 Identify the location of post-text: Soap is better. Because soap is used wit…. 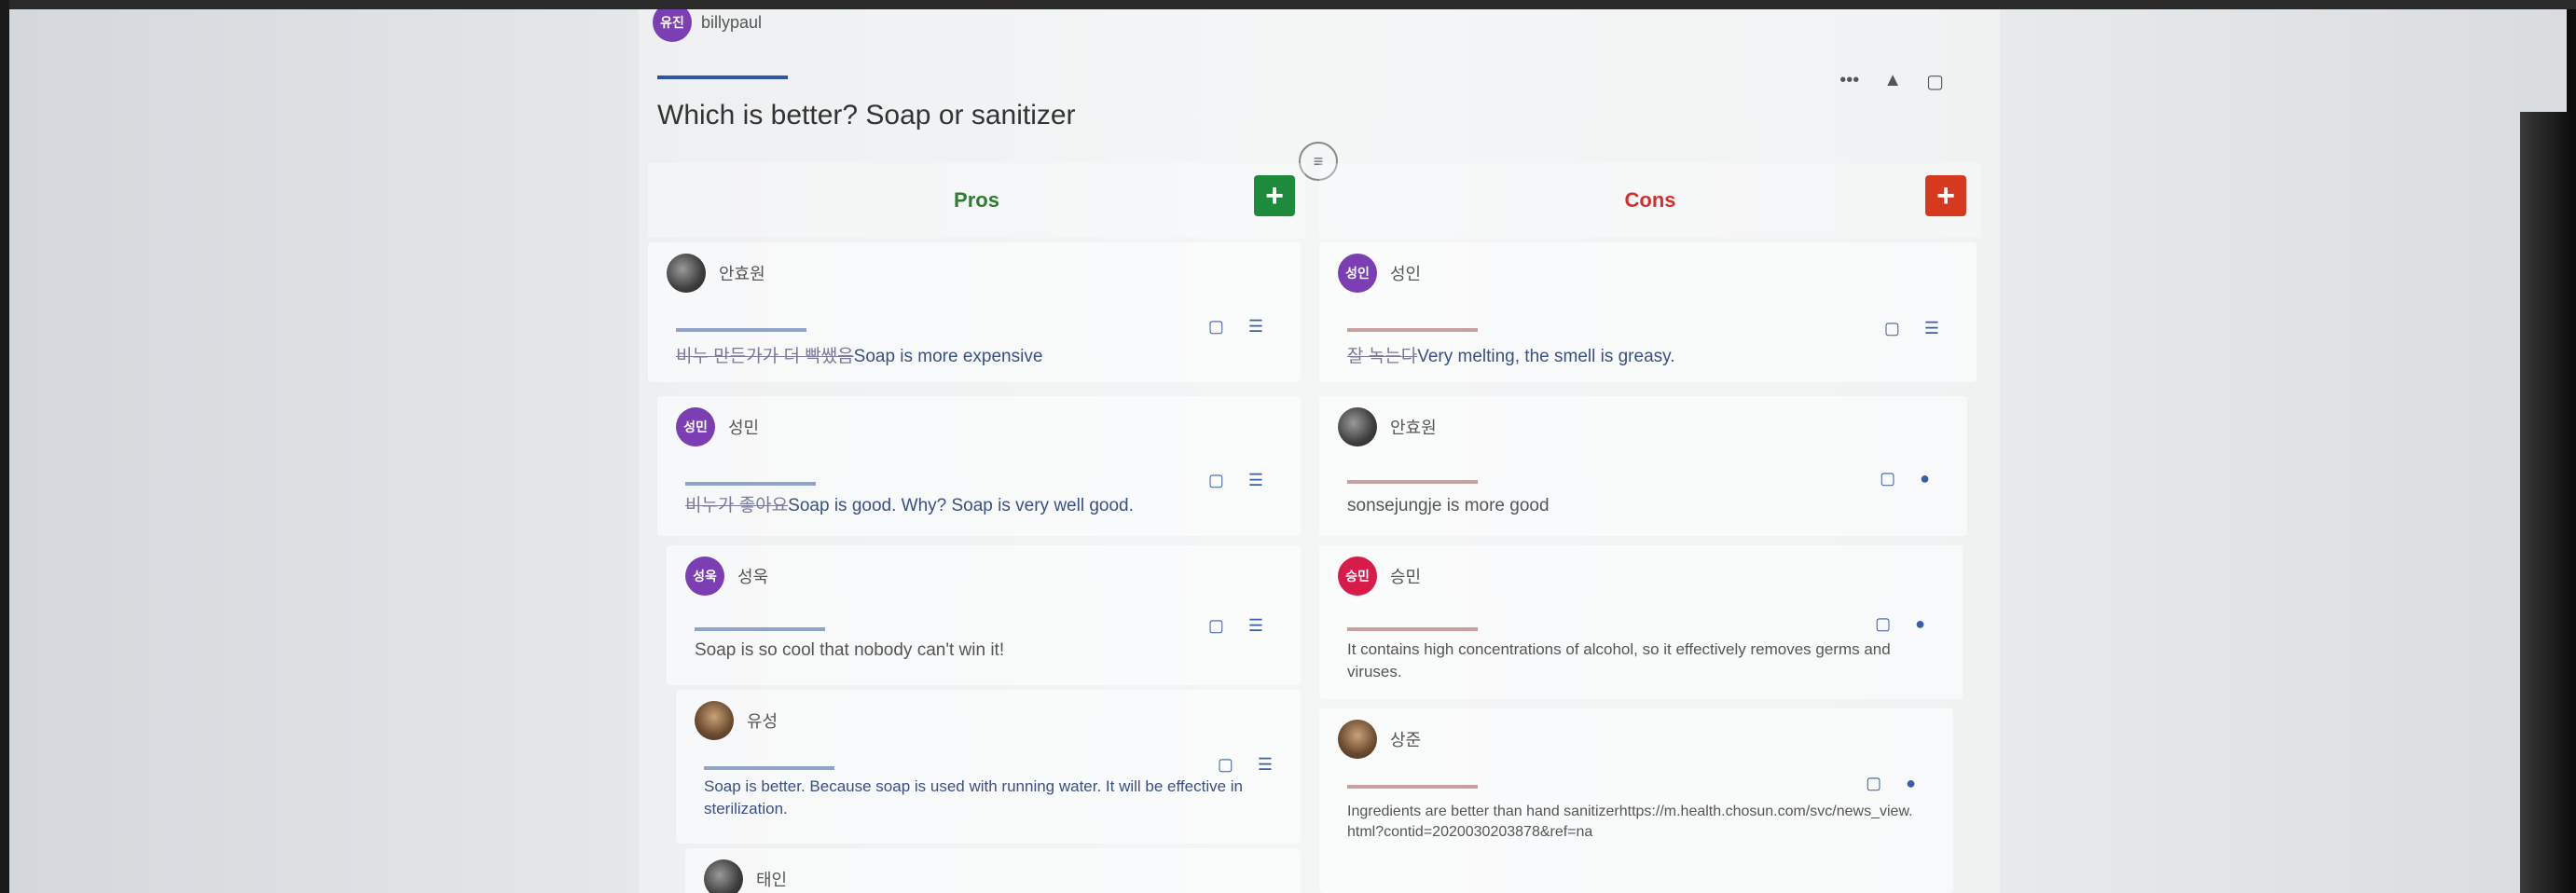
(974, 797).